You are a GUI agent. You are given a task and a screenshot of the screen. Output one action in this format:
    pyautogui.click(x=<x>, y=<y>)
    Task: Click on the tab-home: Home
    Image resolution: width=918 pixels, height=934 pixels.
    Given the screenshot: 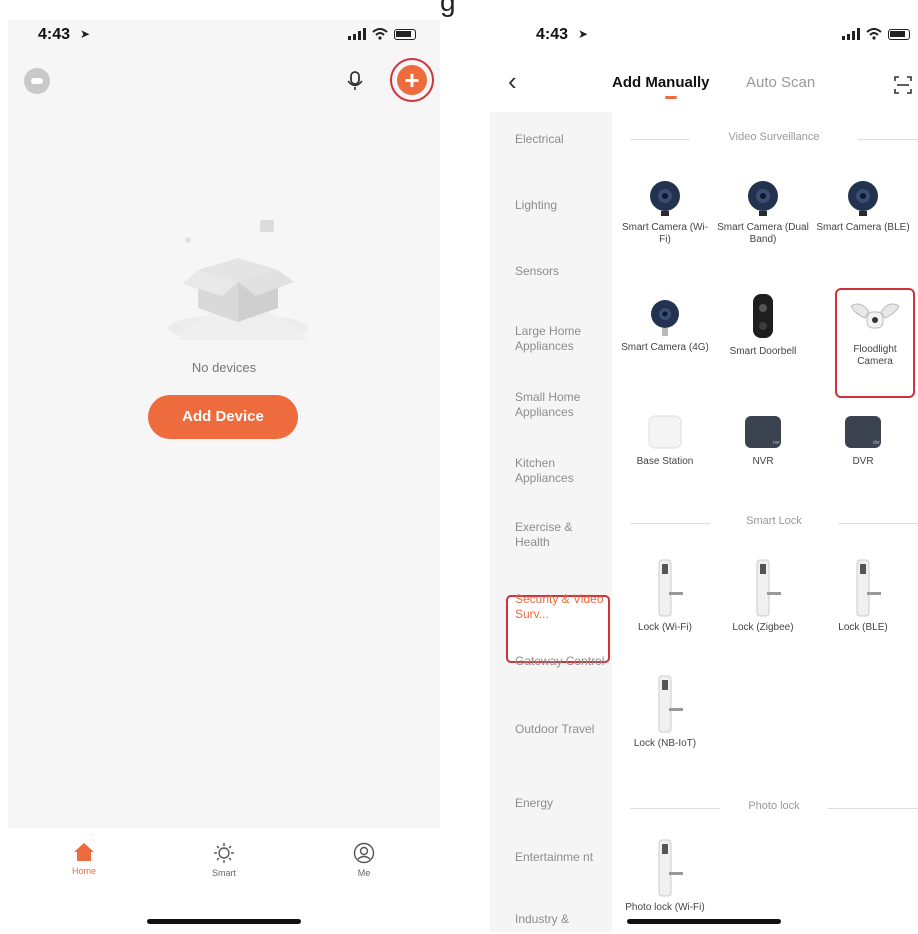 What is the action you would take?
    pyautogui.click(x=84, y=859)
    